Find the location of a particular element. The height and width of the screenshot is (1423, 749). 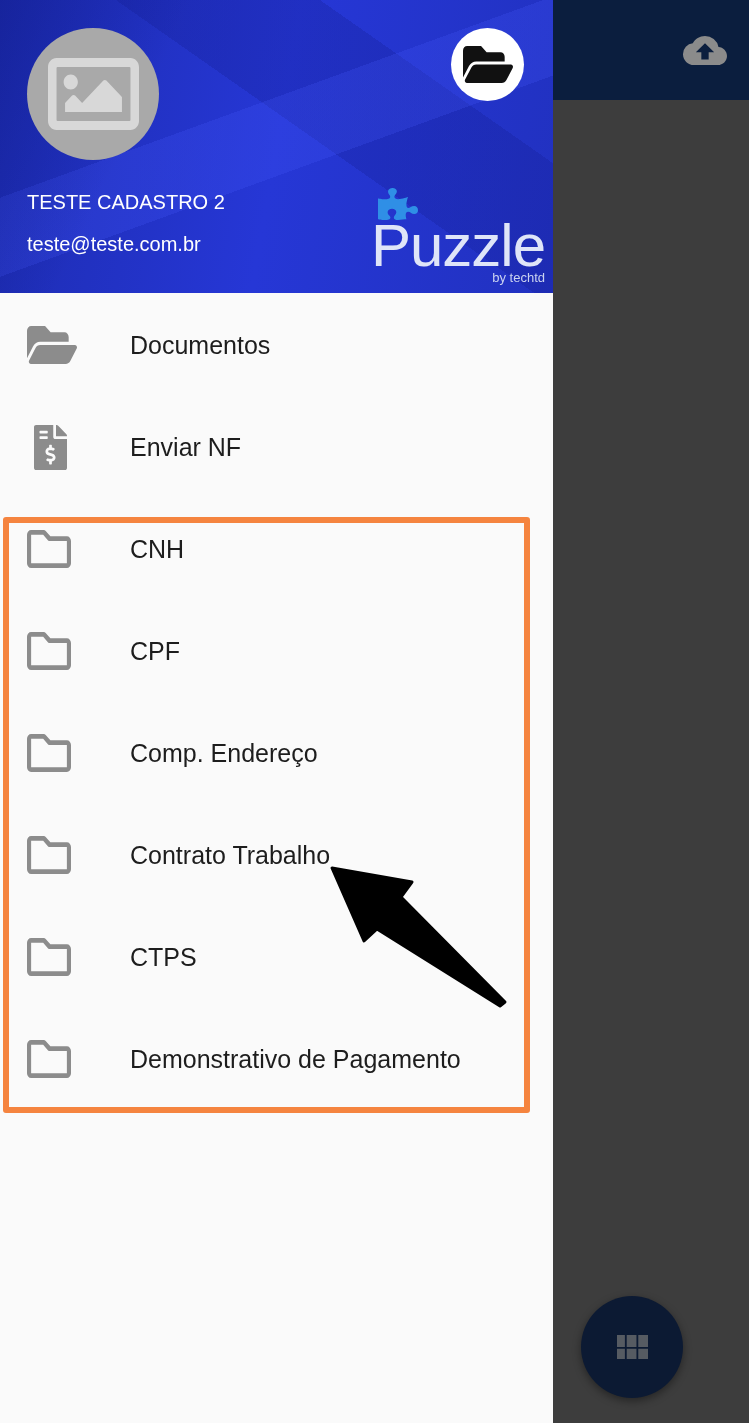

logo-tagline: by techtd is located at coordinates (518, 278).